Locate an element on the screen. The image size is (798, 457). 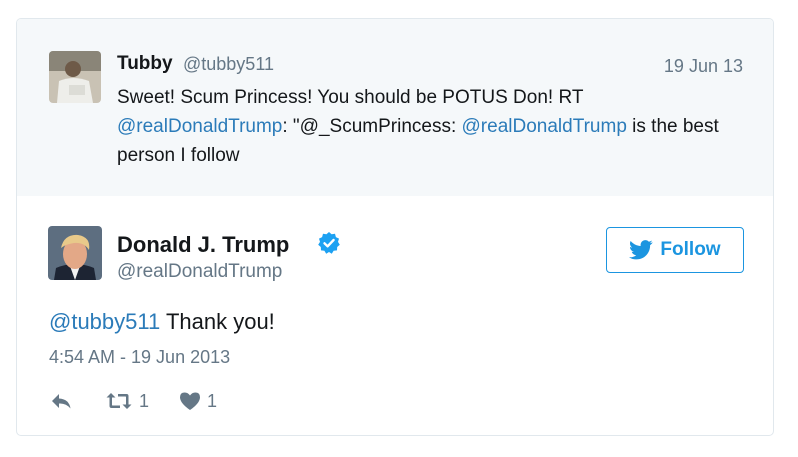
retweet-button: 1 is located at coordinates (127, 401).